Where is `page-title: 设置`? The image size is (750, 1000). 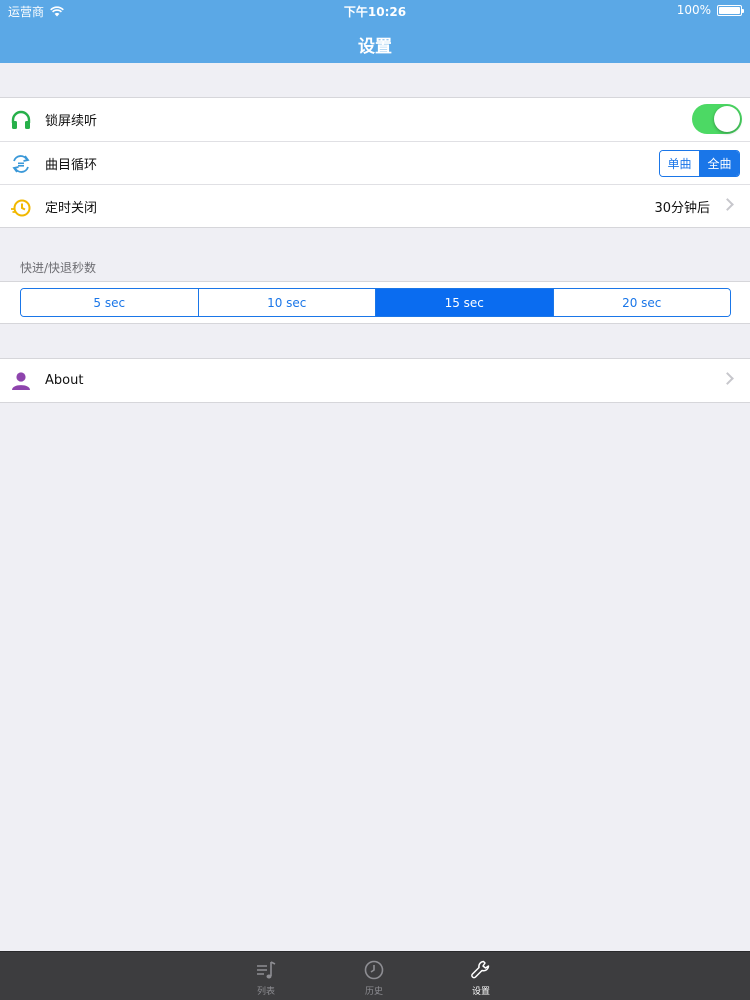 page-title: 设置 is located at coordinates (375, 47).